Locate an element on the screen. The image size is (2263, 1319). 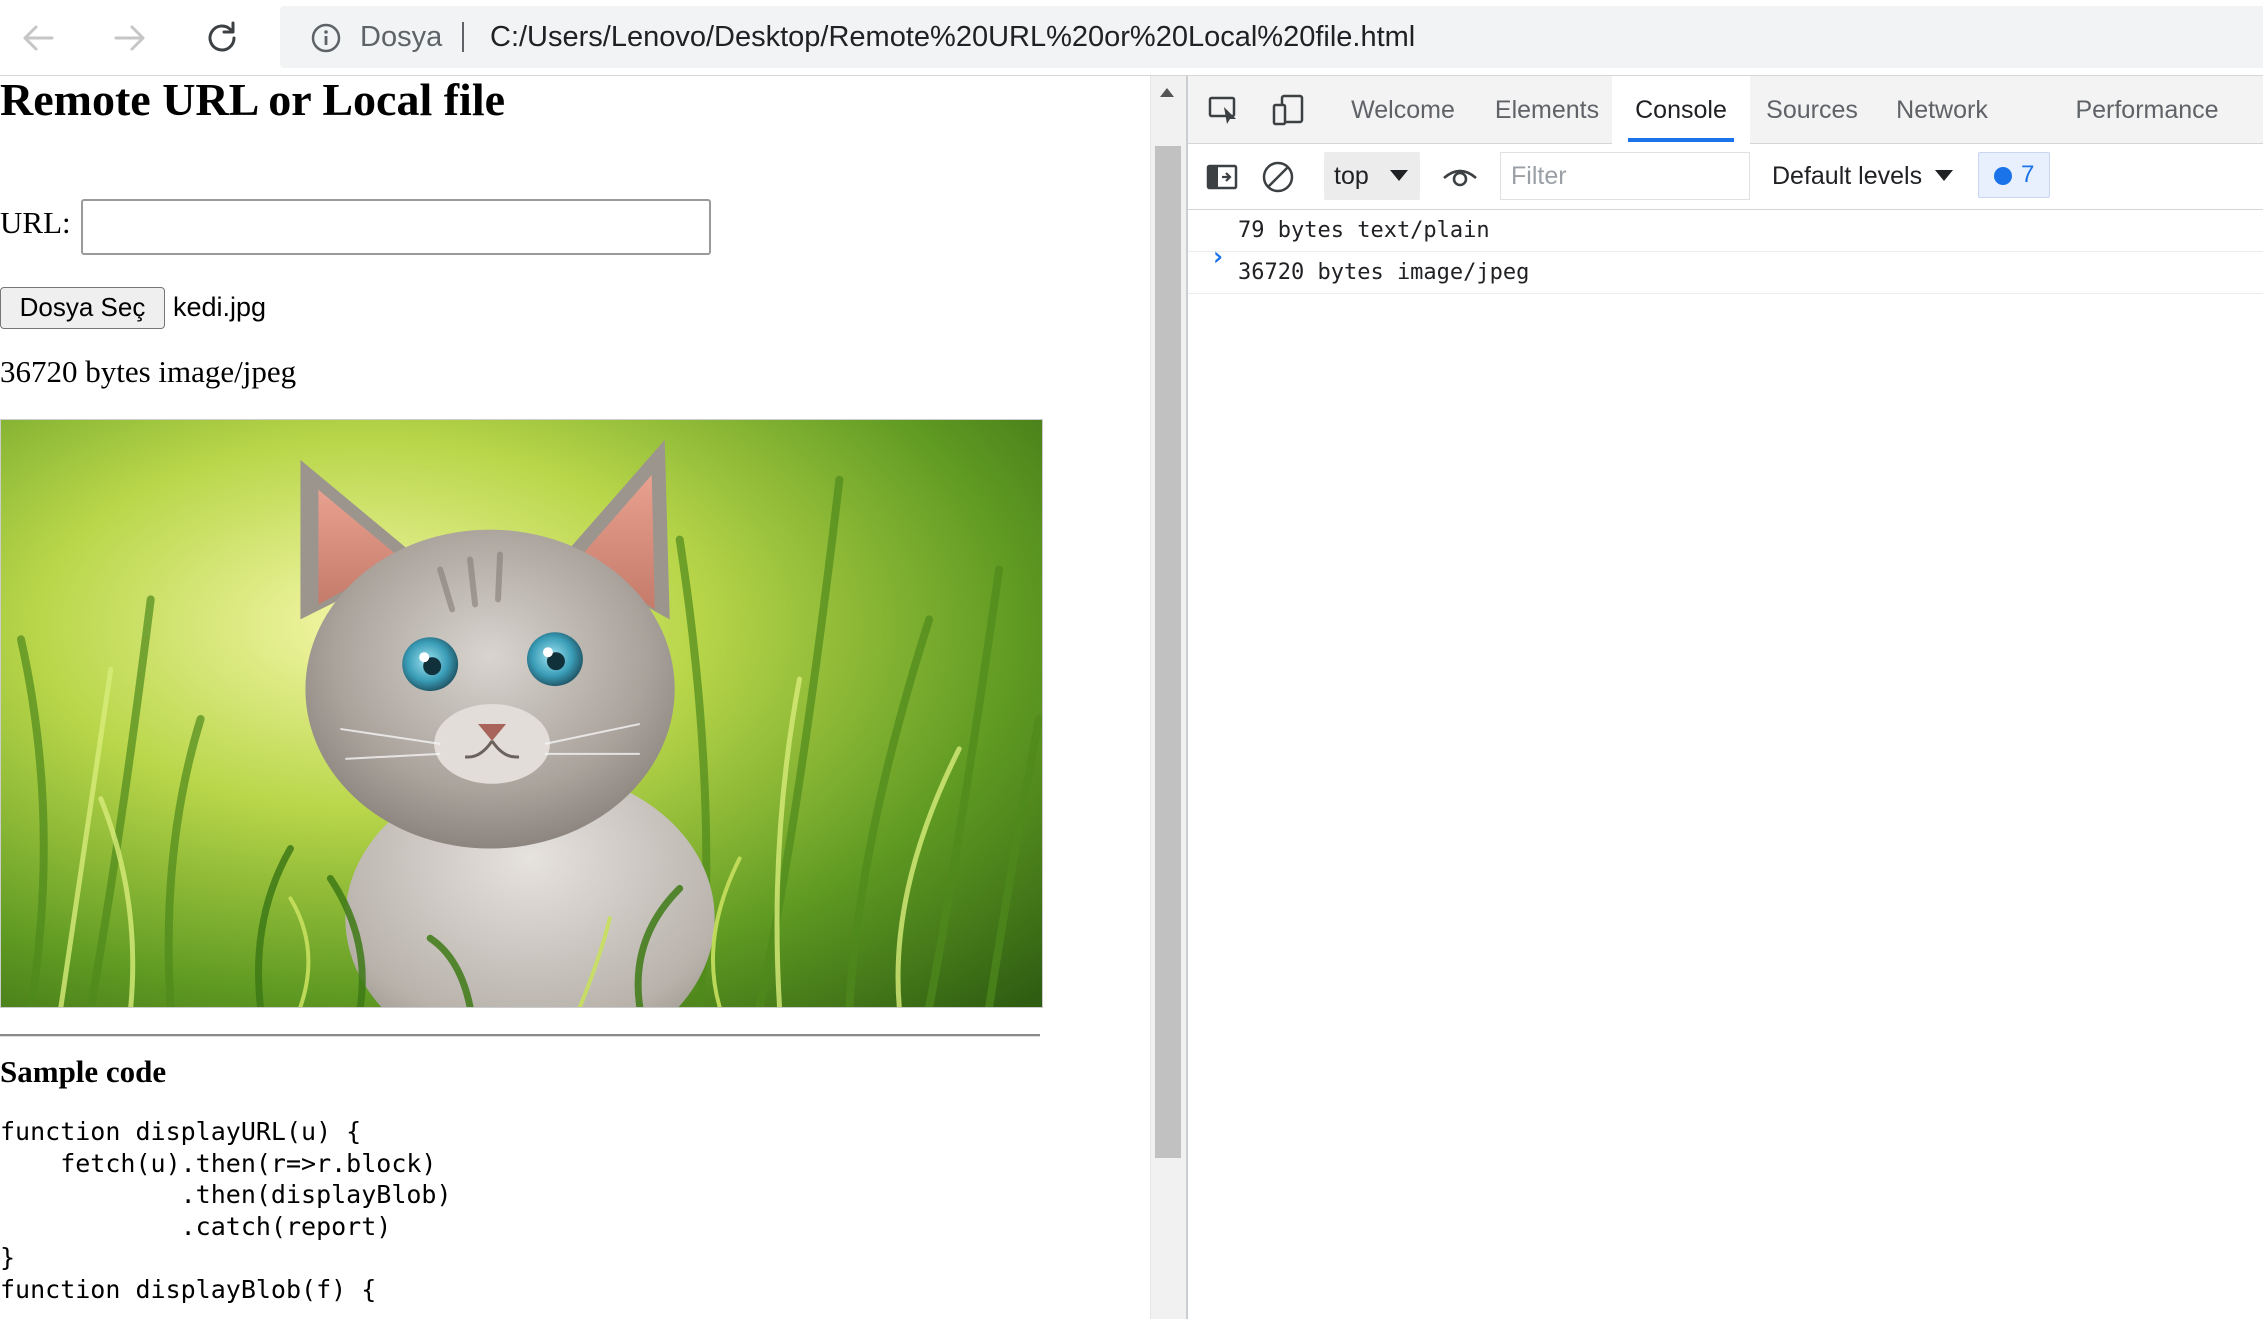
address-separator is located at coordinates (463, 37).